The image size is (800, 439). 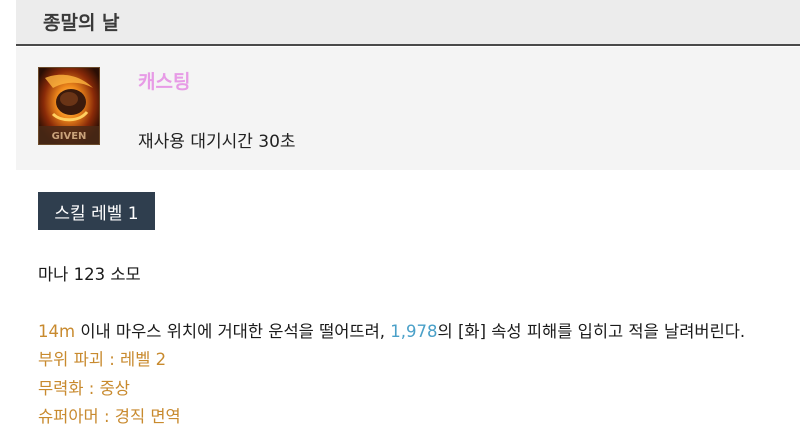 I want to click on skill-title-bar: 종말의 날, so click(x=408, y=23).